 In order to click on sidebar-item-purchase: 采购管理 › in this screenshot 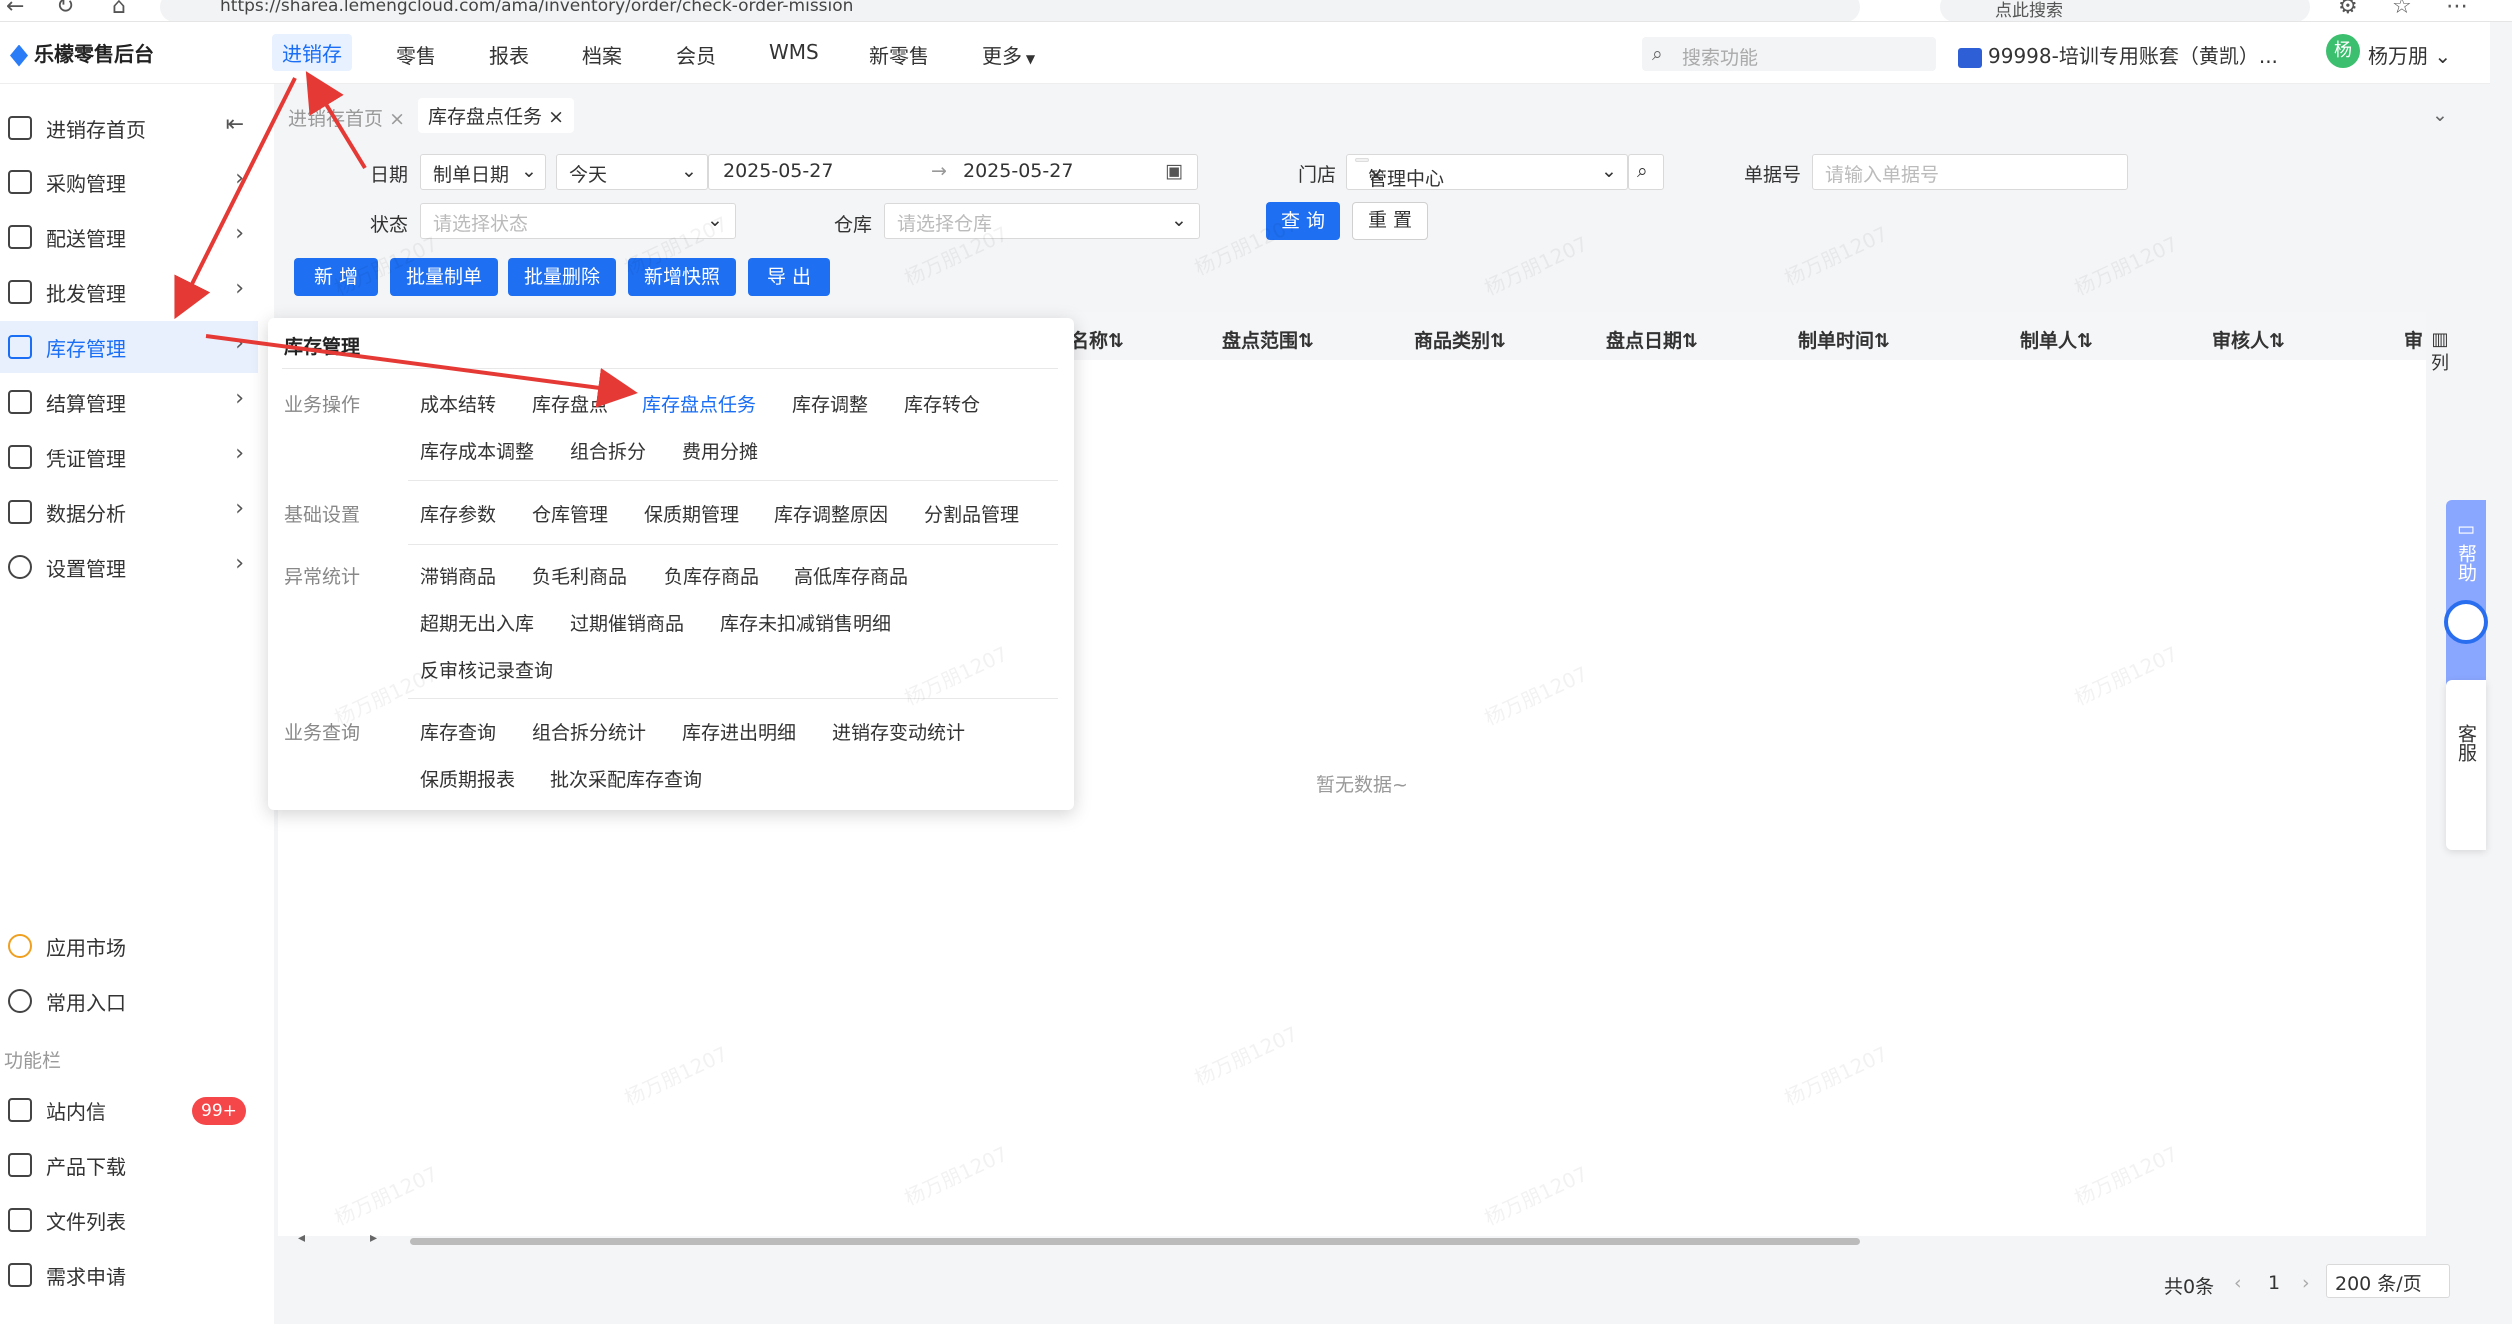, I will do `click(129, 182)`.